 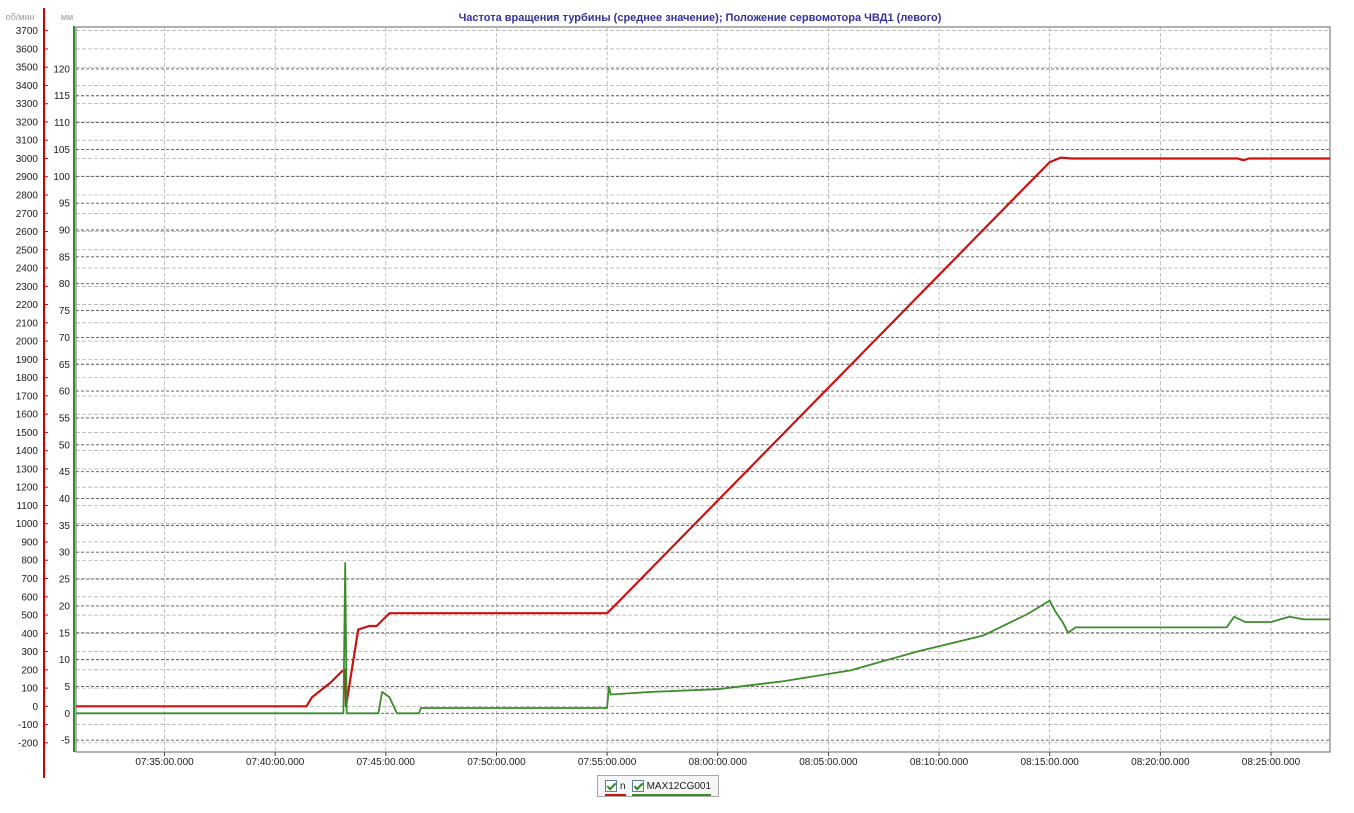 I want to click on legend: n MAX12CG001, so click(x=658, y=786).